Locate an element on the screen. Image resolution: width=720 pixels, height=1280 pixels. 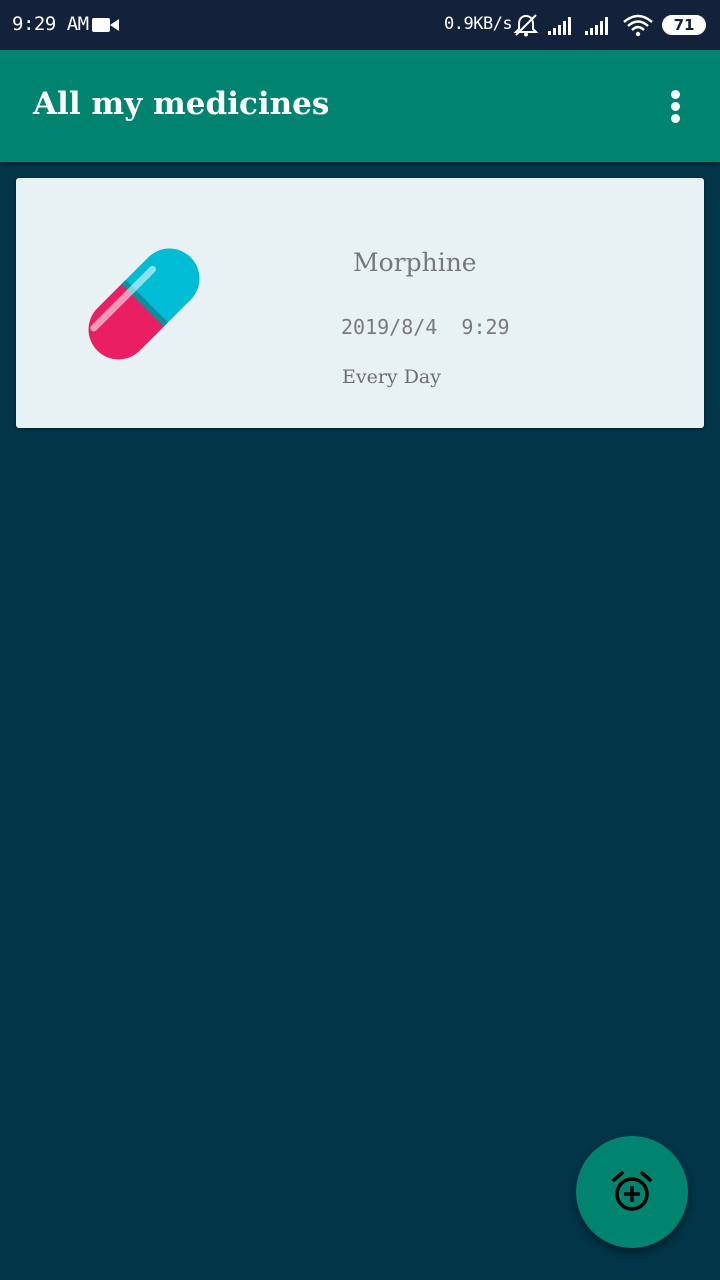
add-alarm-icon is located at coordinates (632, 1191).